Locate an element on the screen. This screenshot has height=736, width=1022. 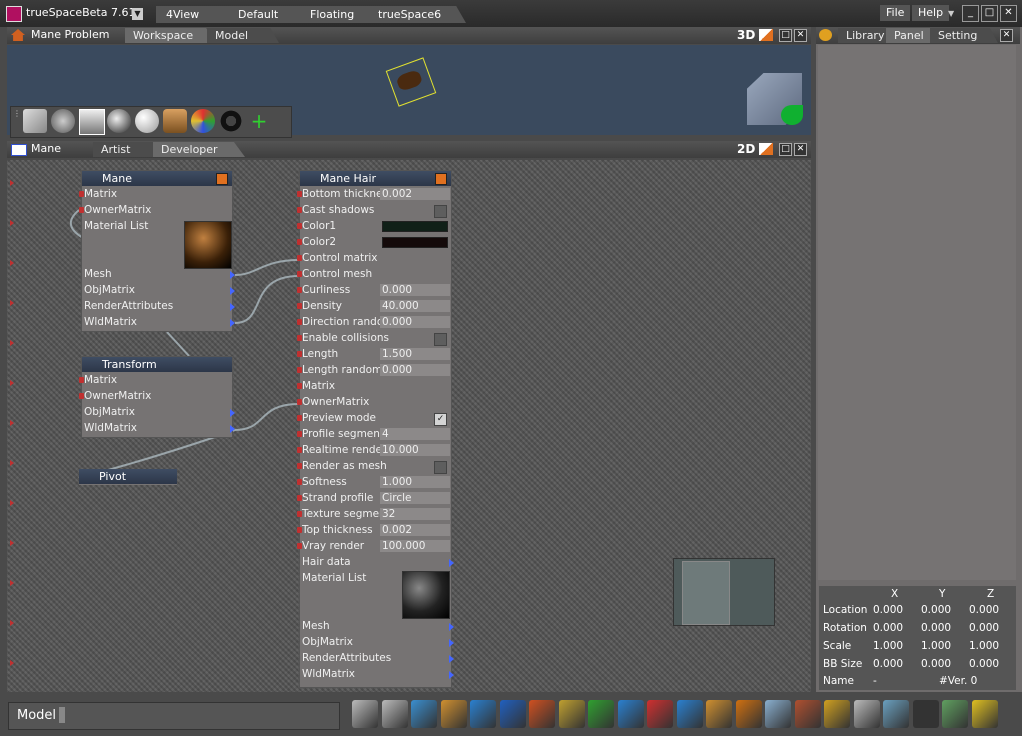
param-value-field: 0.002 is located at coordinates (415, 530).